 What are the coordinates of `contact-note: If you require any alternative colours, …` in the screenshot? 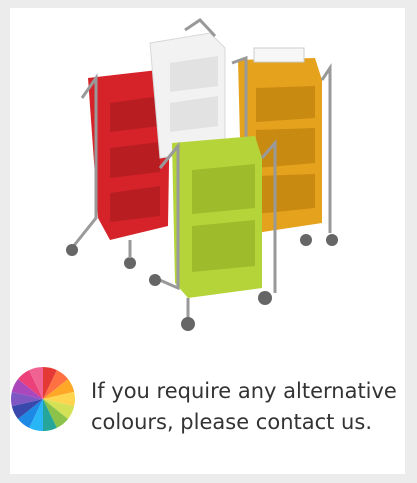 It's located at (244, 407).